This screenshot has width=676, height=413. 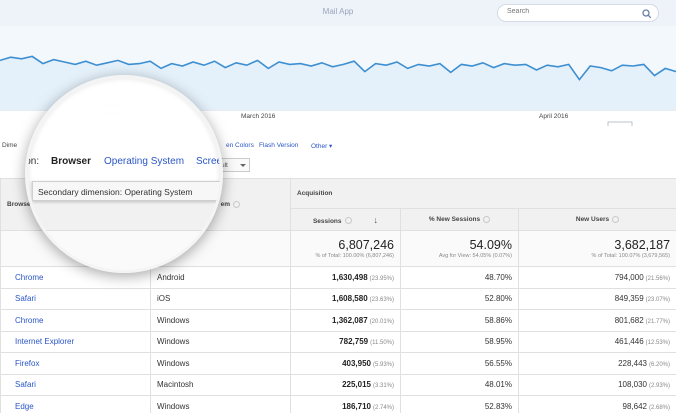 I want to click on search-input, so click(x=567, y=11).